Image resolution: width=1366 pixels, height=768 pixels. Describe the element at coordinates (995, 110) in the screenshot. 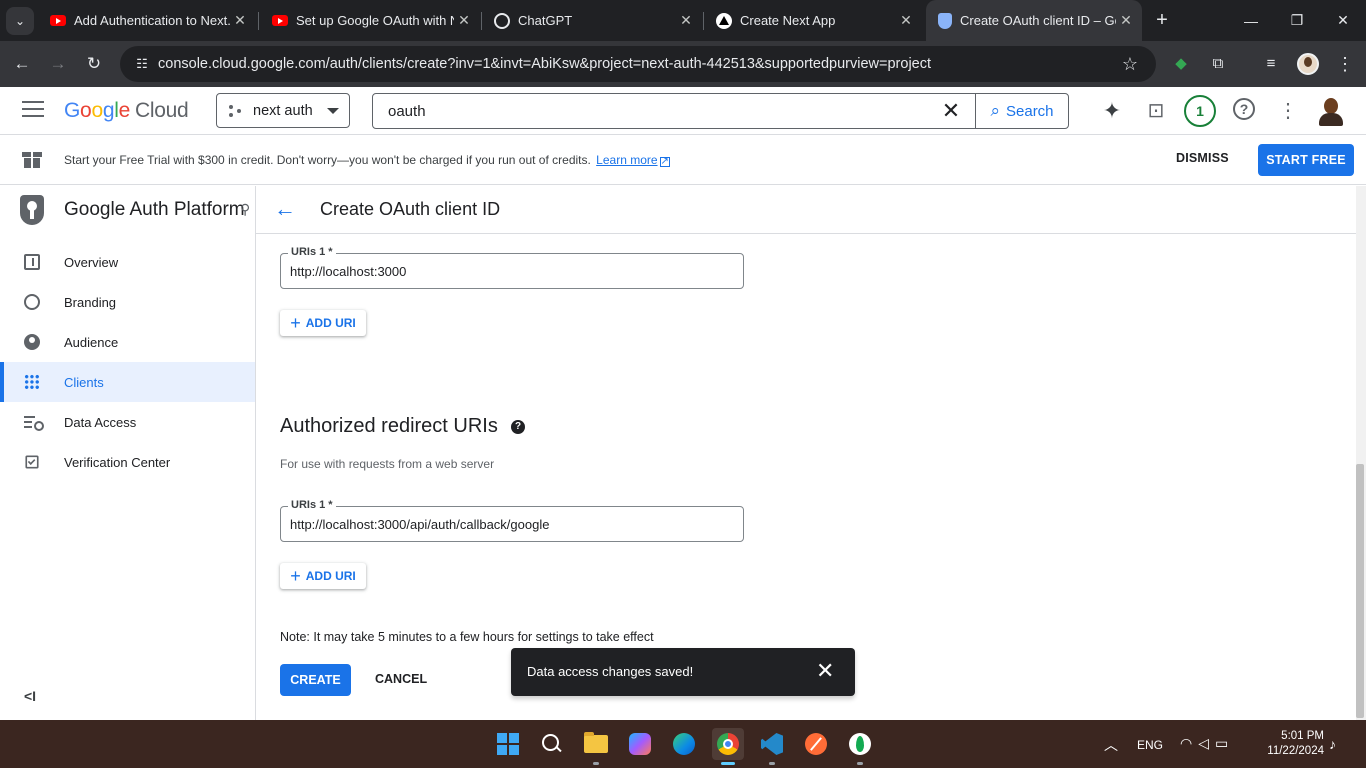

I see `search-icon: ⌕` at that location.